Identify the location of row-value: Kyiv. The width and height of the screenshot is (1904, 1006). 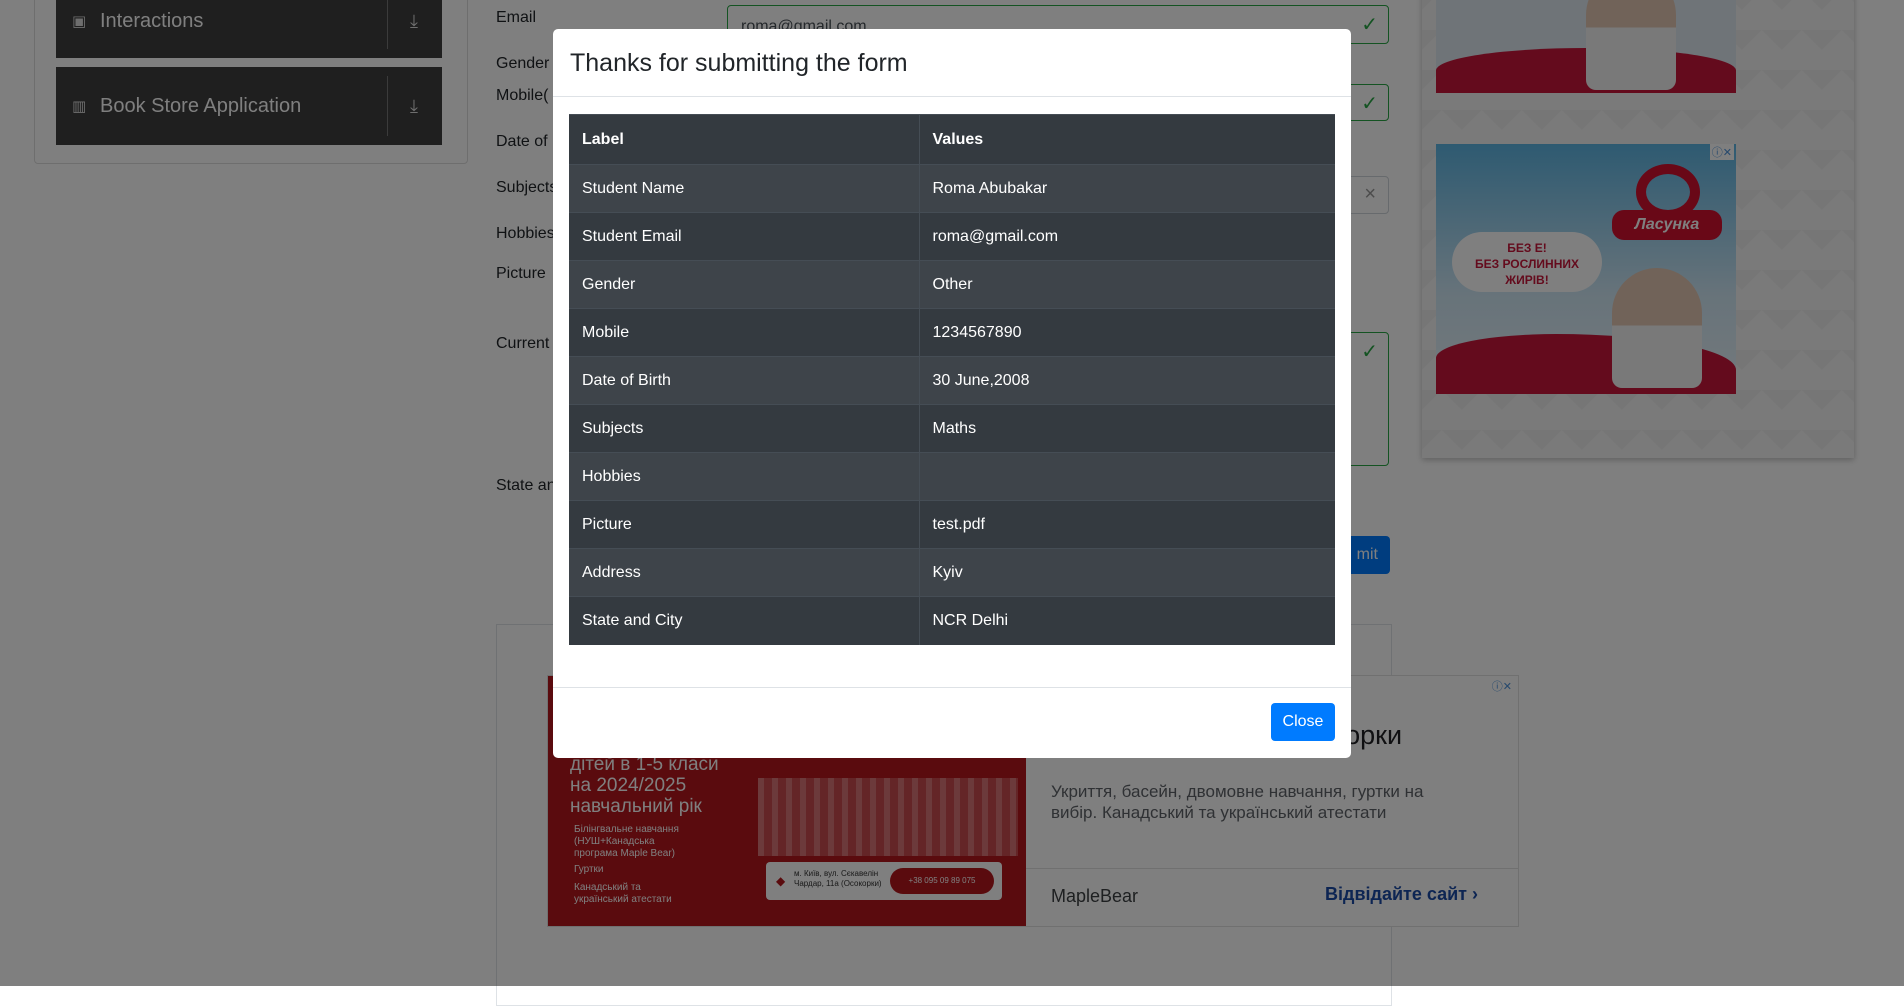
(1127, 572).